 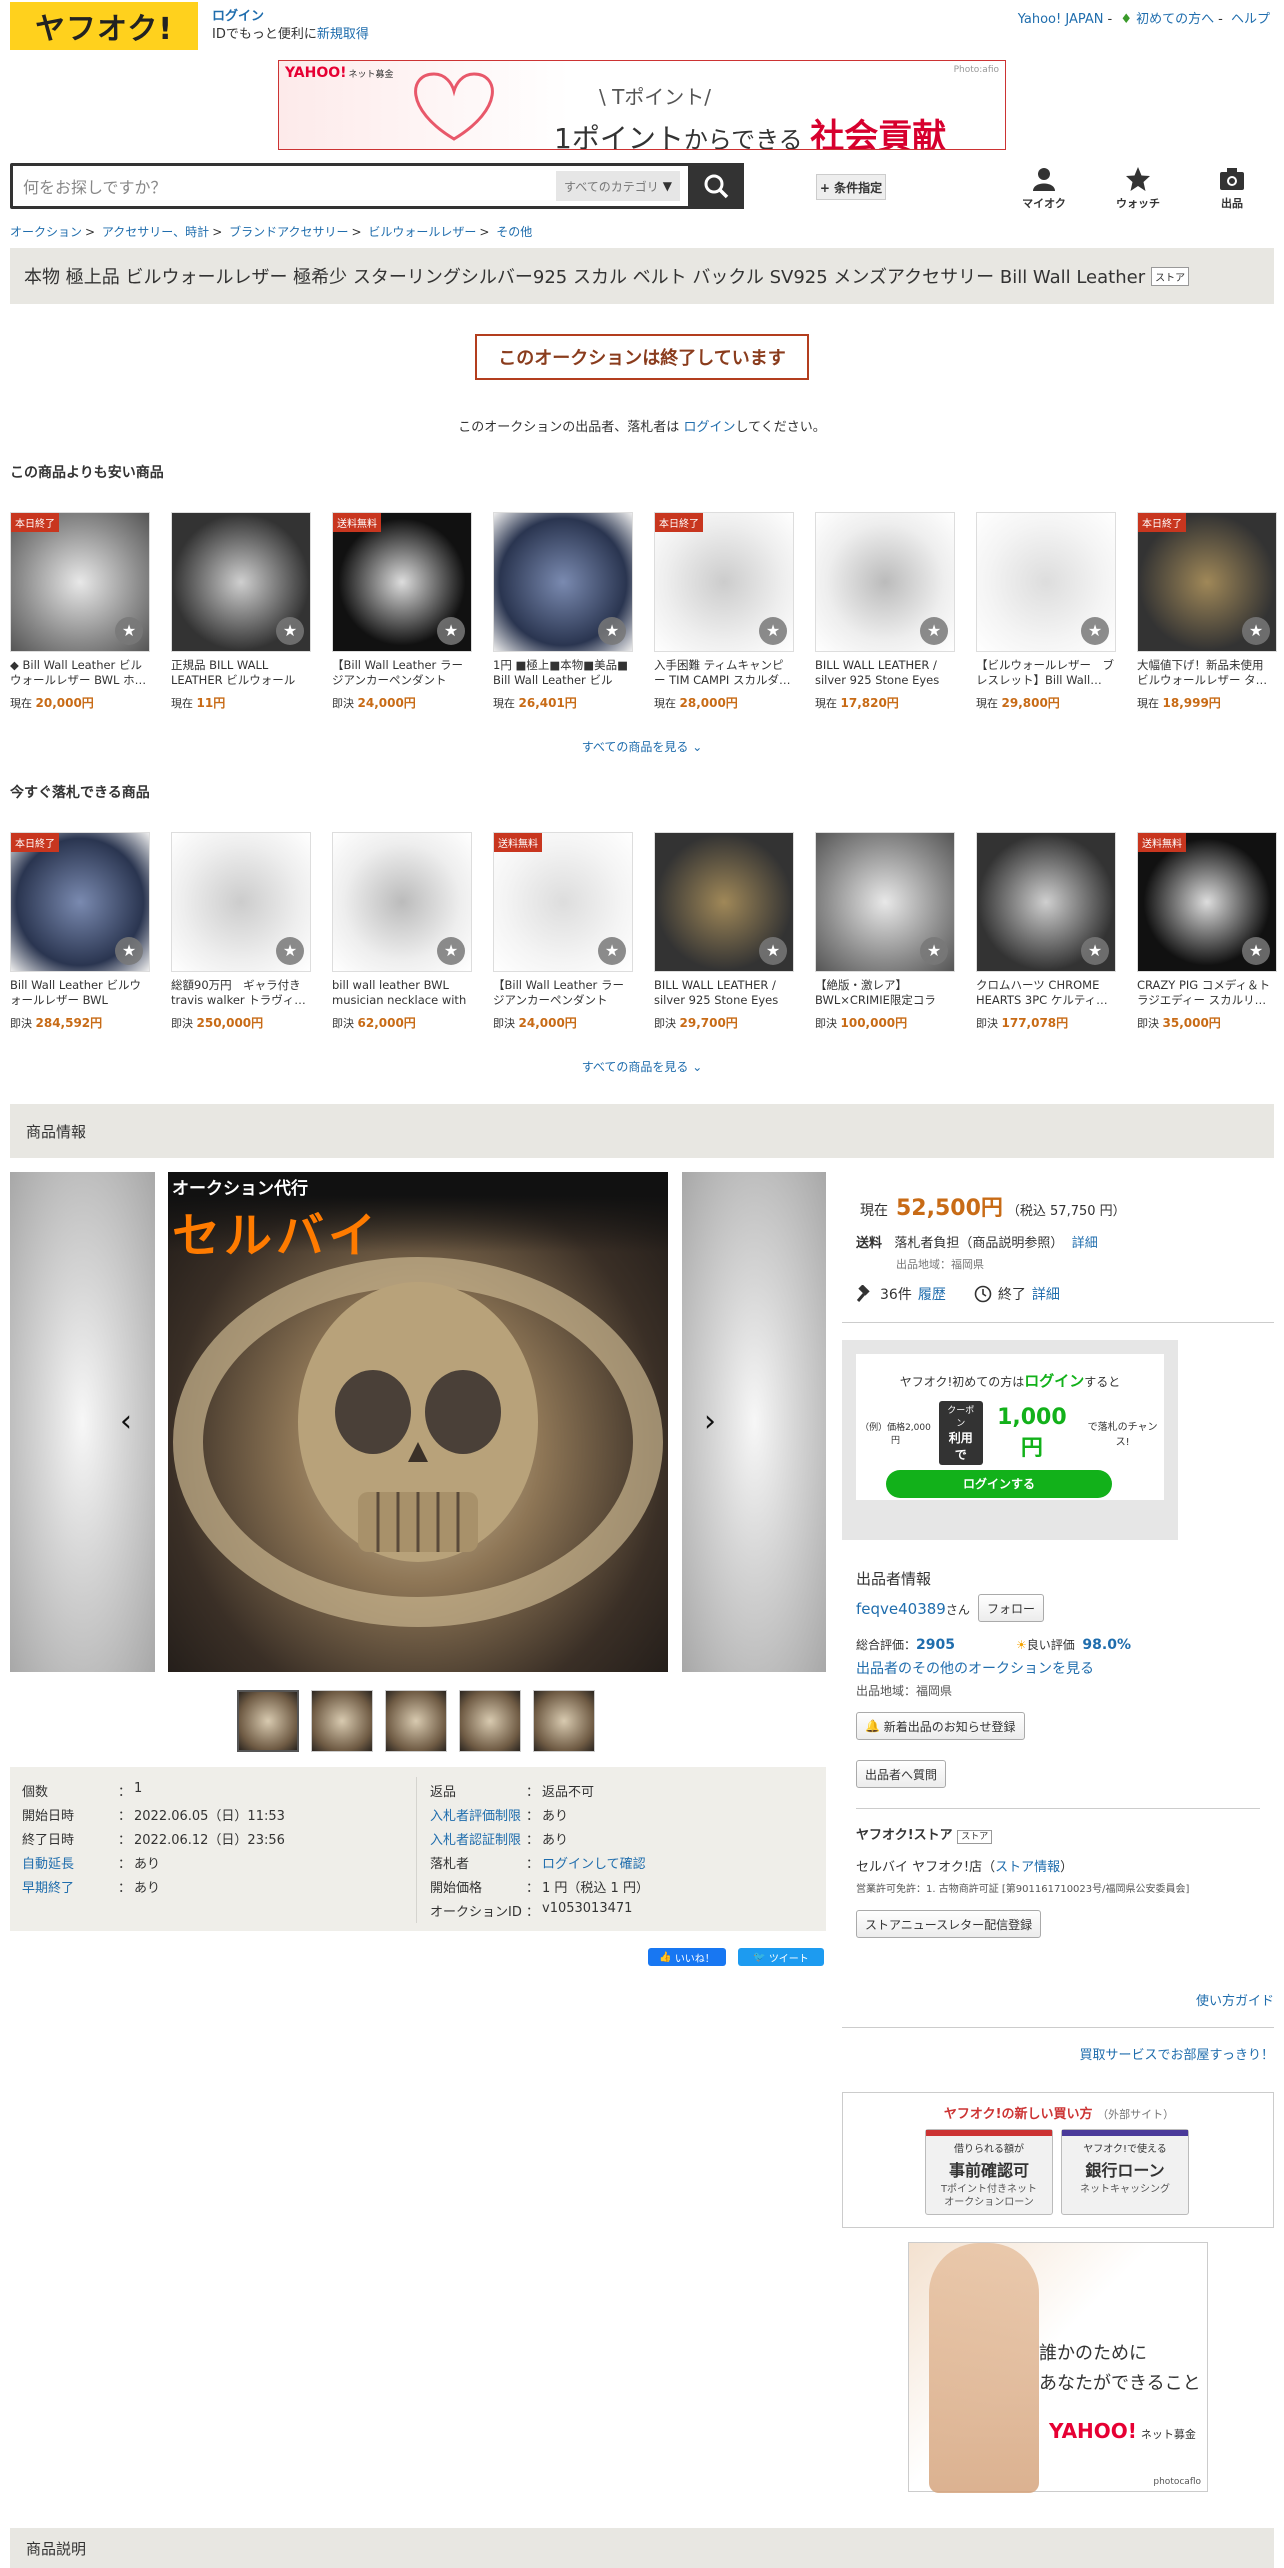 What do you see at coordinates (478, 1841) in the screenshot?
I see `spec-key: 入札者認証制限` at bounding box center [478, 1841].